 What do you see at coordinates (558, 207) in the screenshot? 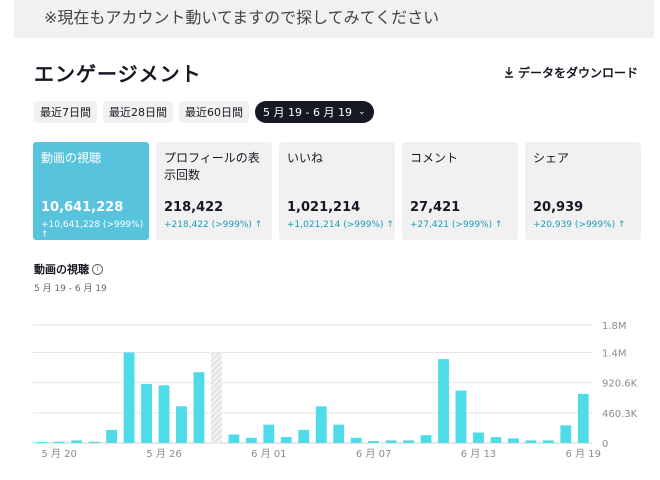
I see `metric-value: 20,939` at bounding box center [558, 207].